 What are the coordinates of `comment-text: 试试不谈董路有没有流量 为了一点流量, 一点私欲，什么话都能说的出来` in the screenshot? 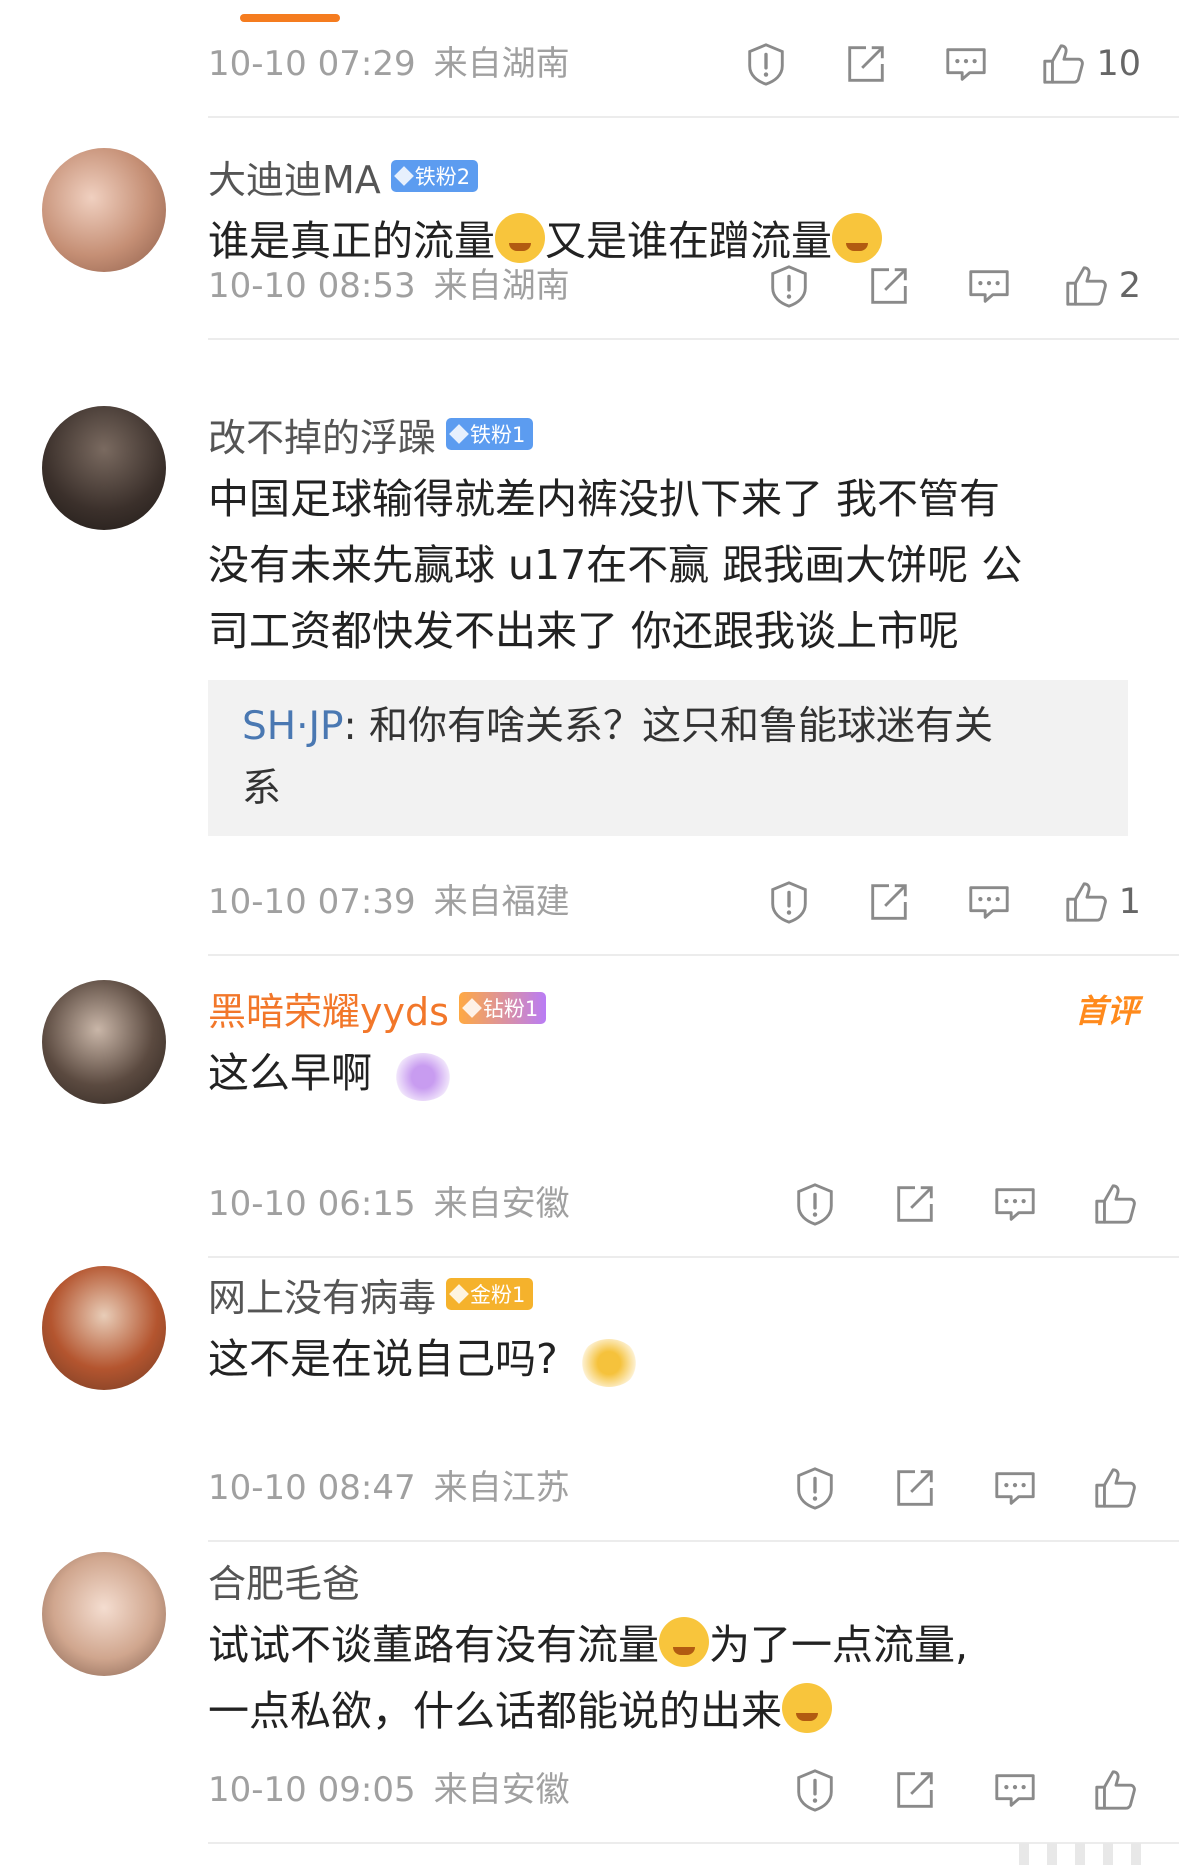 It's located at (673, 1678).